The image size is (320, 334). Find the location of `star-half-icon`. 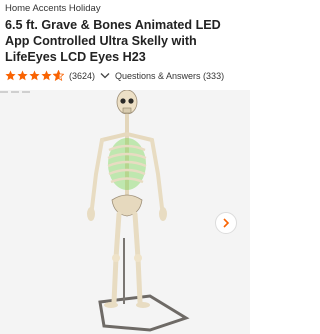

star-half-icon is located at coordinates (58, 75).